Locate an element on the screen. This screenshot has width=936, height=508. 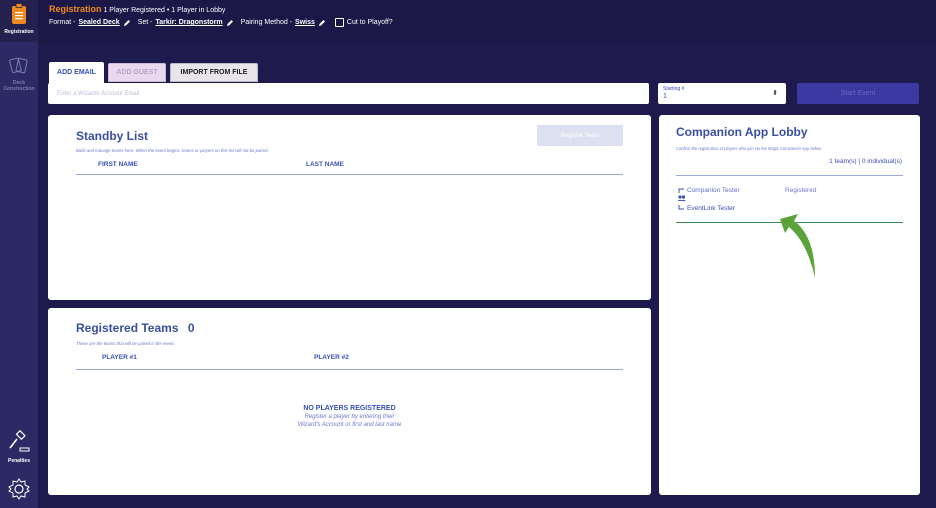
register-team-button: Register Team is located at coordinates (580, 135).